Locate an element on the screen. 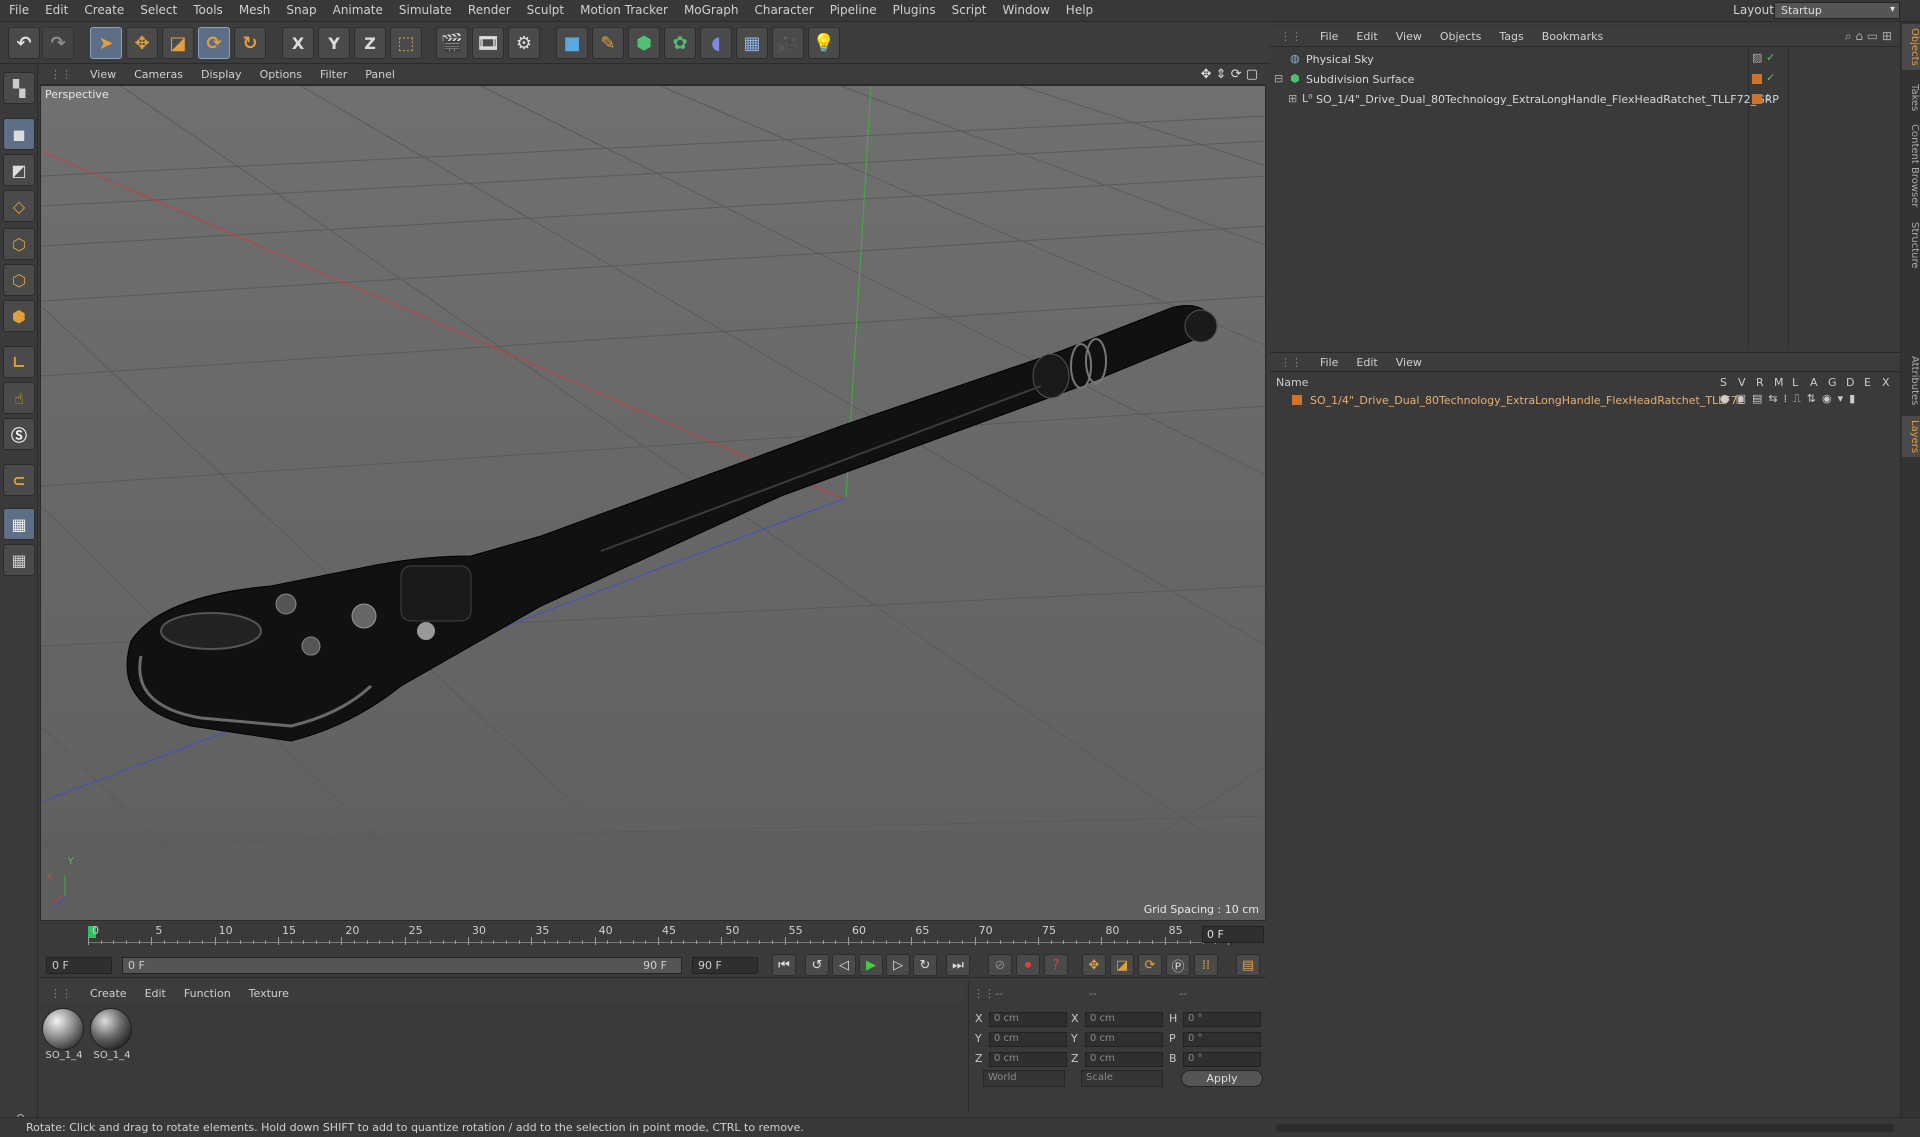 This screenshot has width=1920, height=1137. deformer-icon: ◖ is located at coordinates (716, 43).